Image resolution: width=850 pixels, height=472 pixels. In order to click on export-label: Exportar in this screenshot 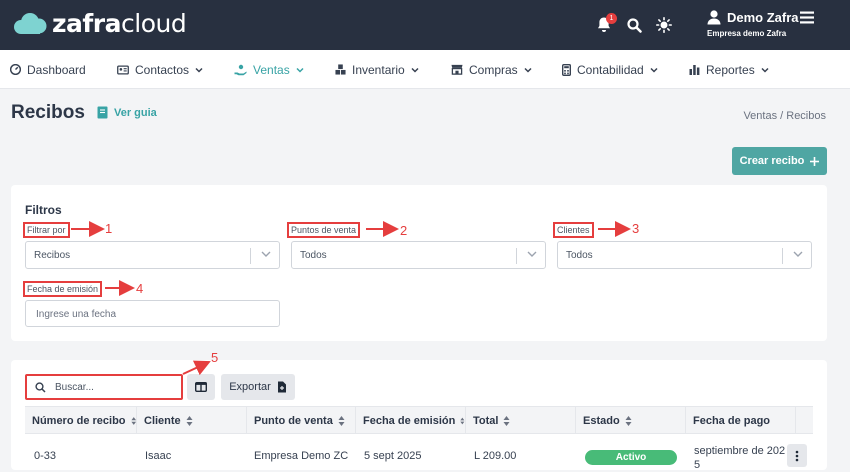, I will do `click(250, 387)`.